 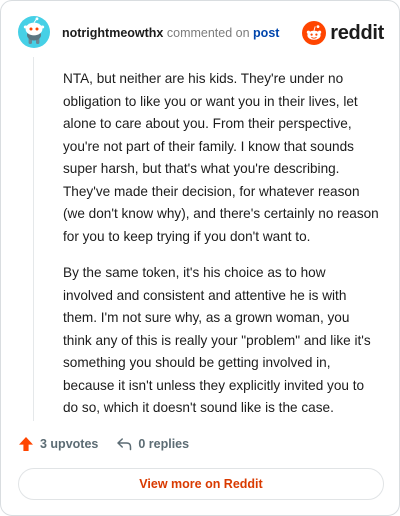 I want to click on view-more-label: View more on Reddit, so click(x=201, y=484).